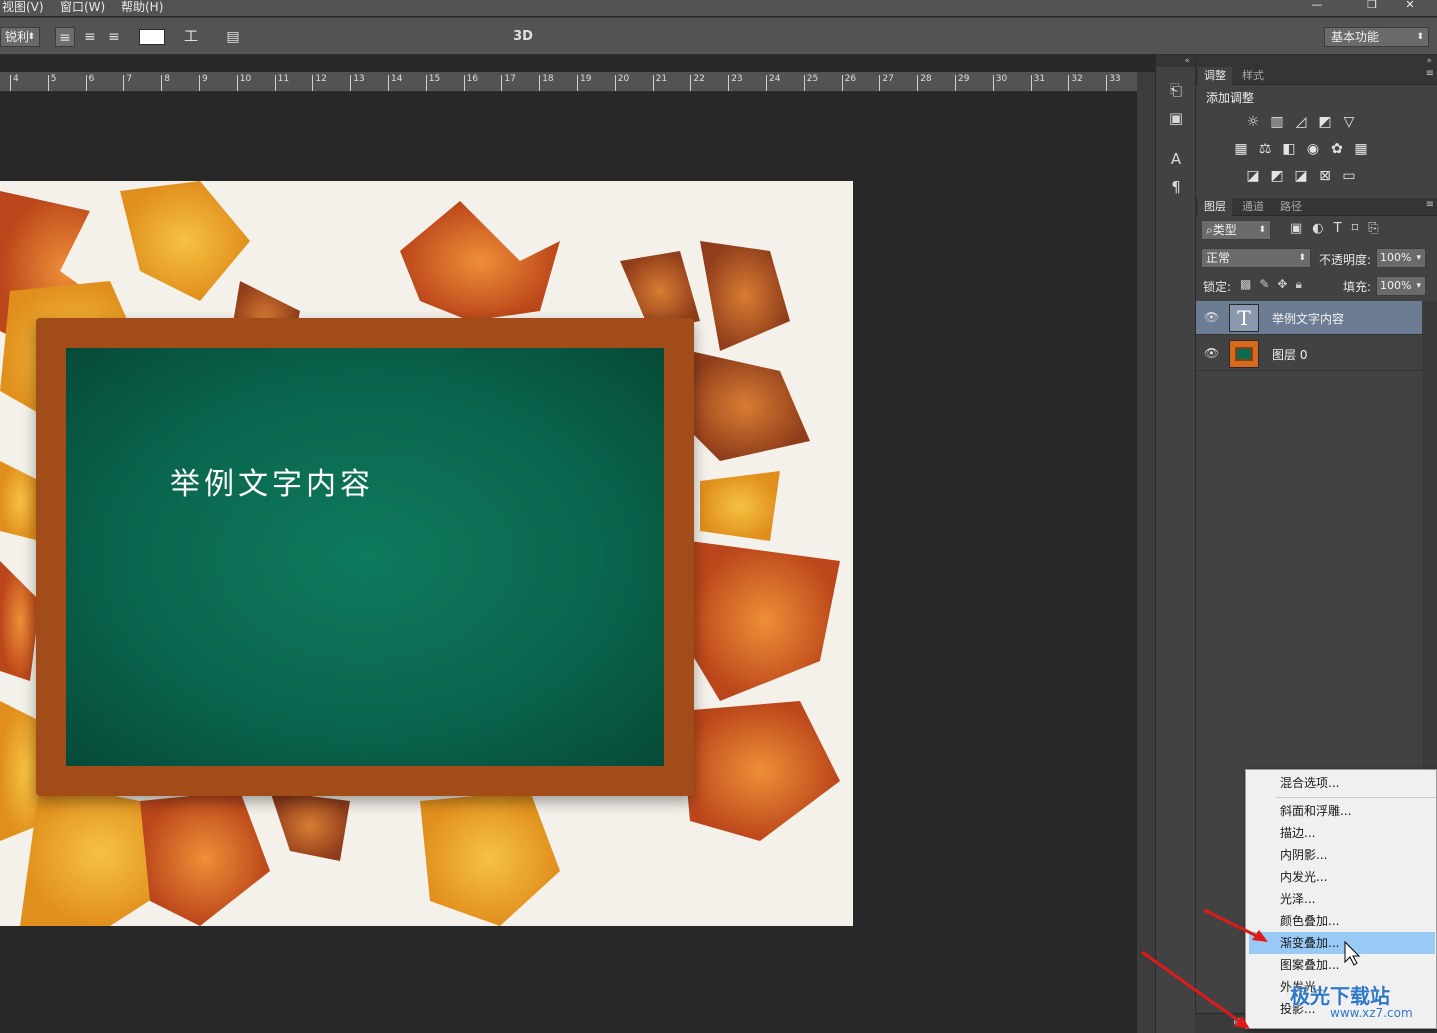 Image resolution: width=1437 pixels, height=1033 pixels. Describe the element at coordinates (1289, 149) in the screenshot. I see `black-white-icon: ◧` at that location.